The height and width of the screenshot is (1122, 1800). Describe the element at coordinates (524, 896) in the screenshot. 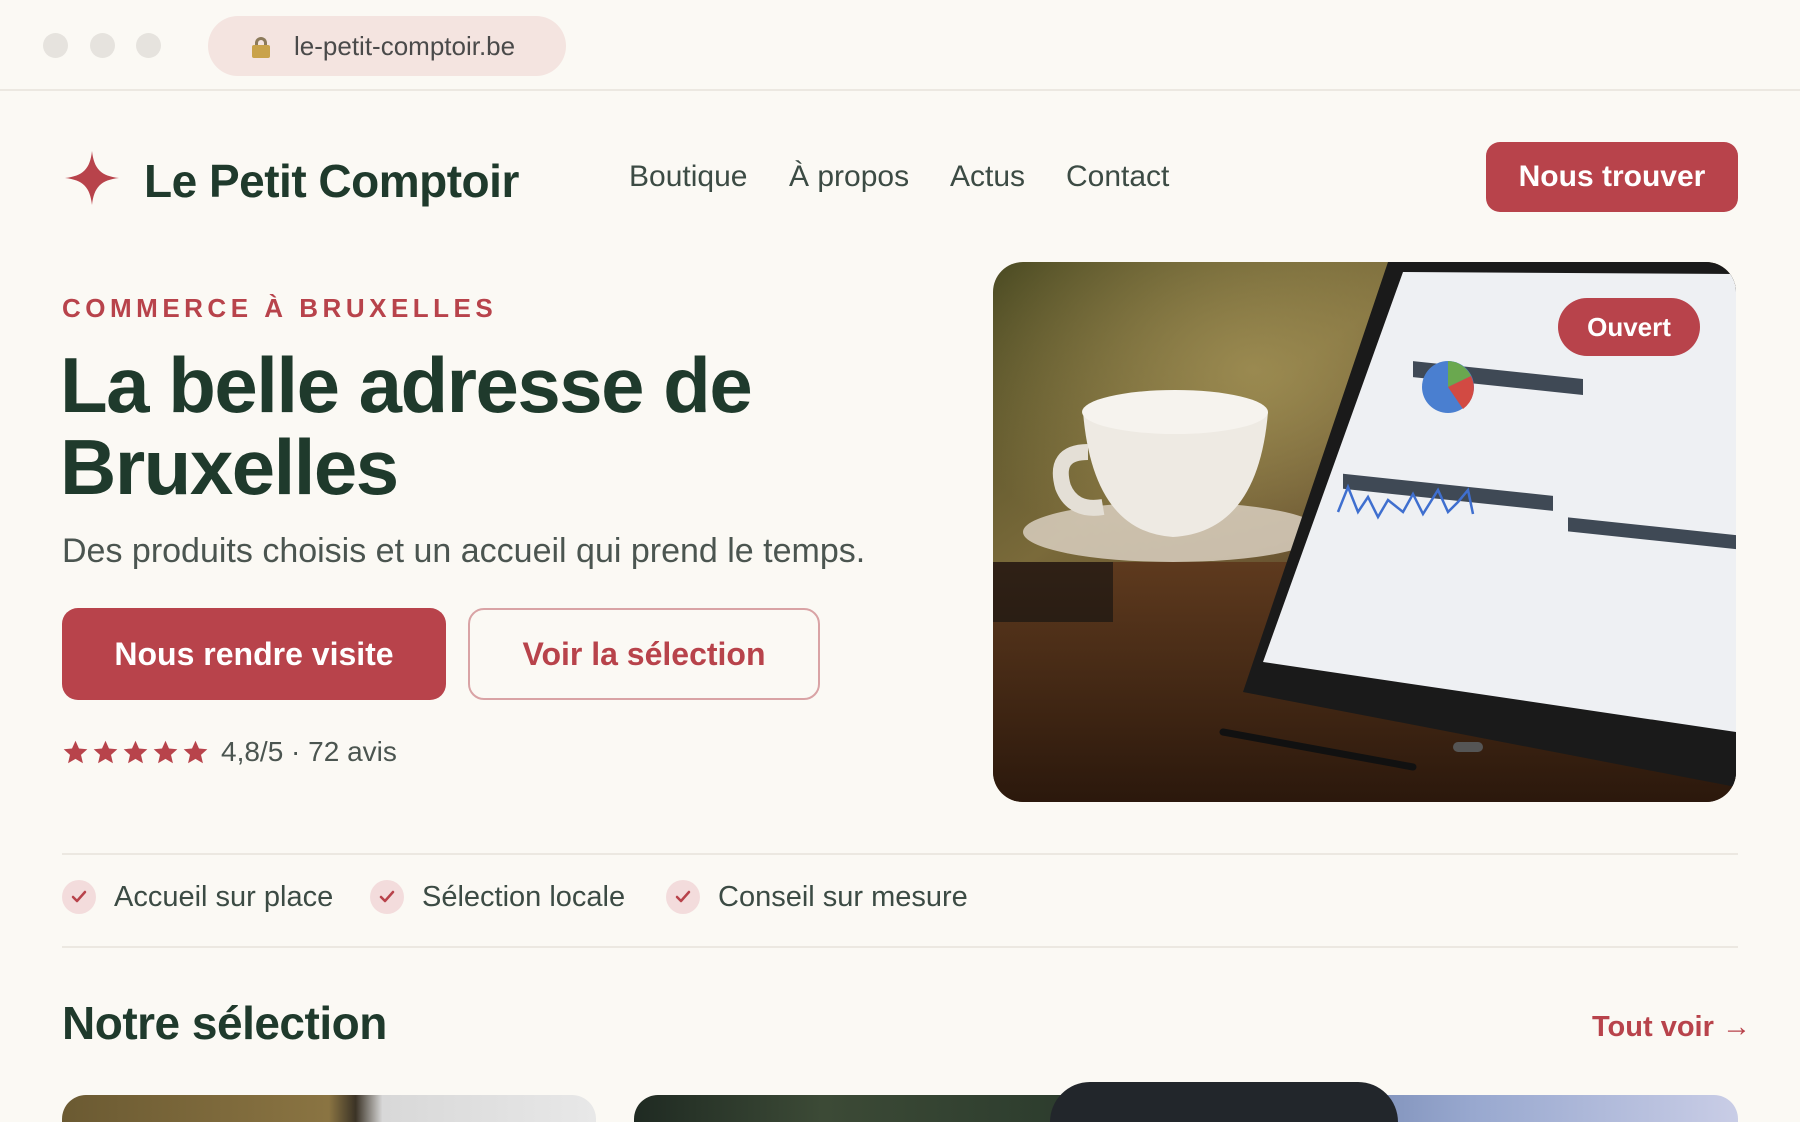

I see `feature-label: Sélection locale` at that location.